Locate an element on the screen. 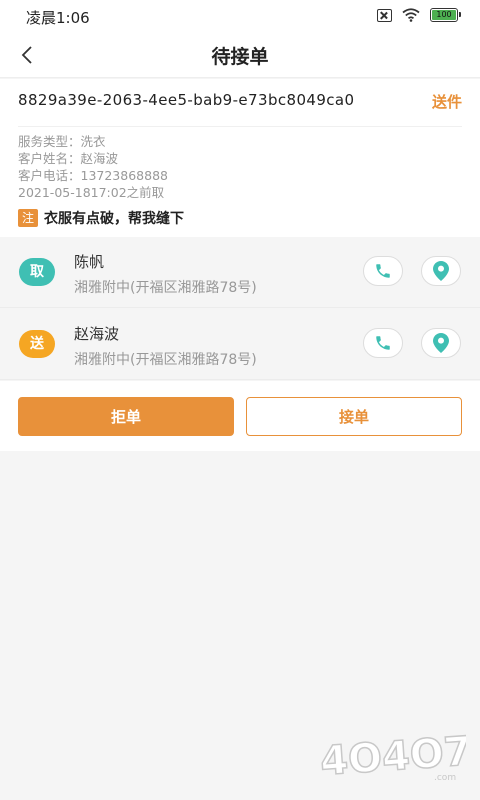  pickup-time: 2021-05-1817:02之前取 is located at coordinates (91, 192).